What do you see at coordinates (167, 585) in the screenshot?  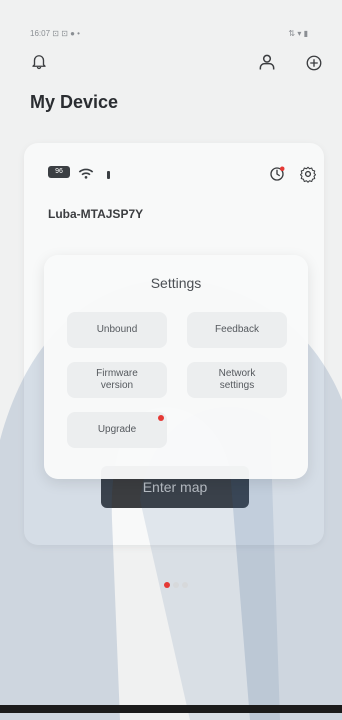 I see `page-dot-active` at bounding box center [167, 585].